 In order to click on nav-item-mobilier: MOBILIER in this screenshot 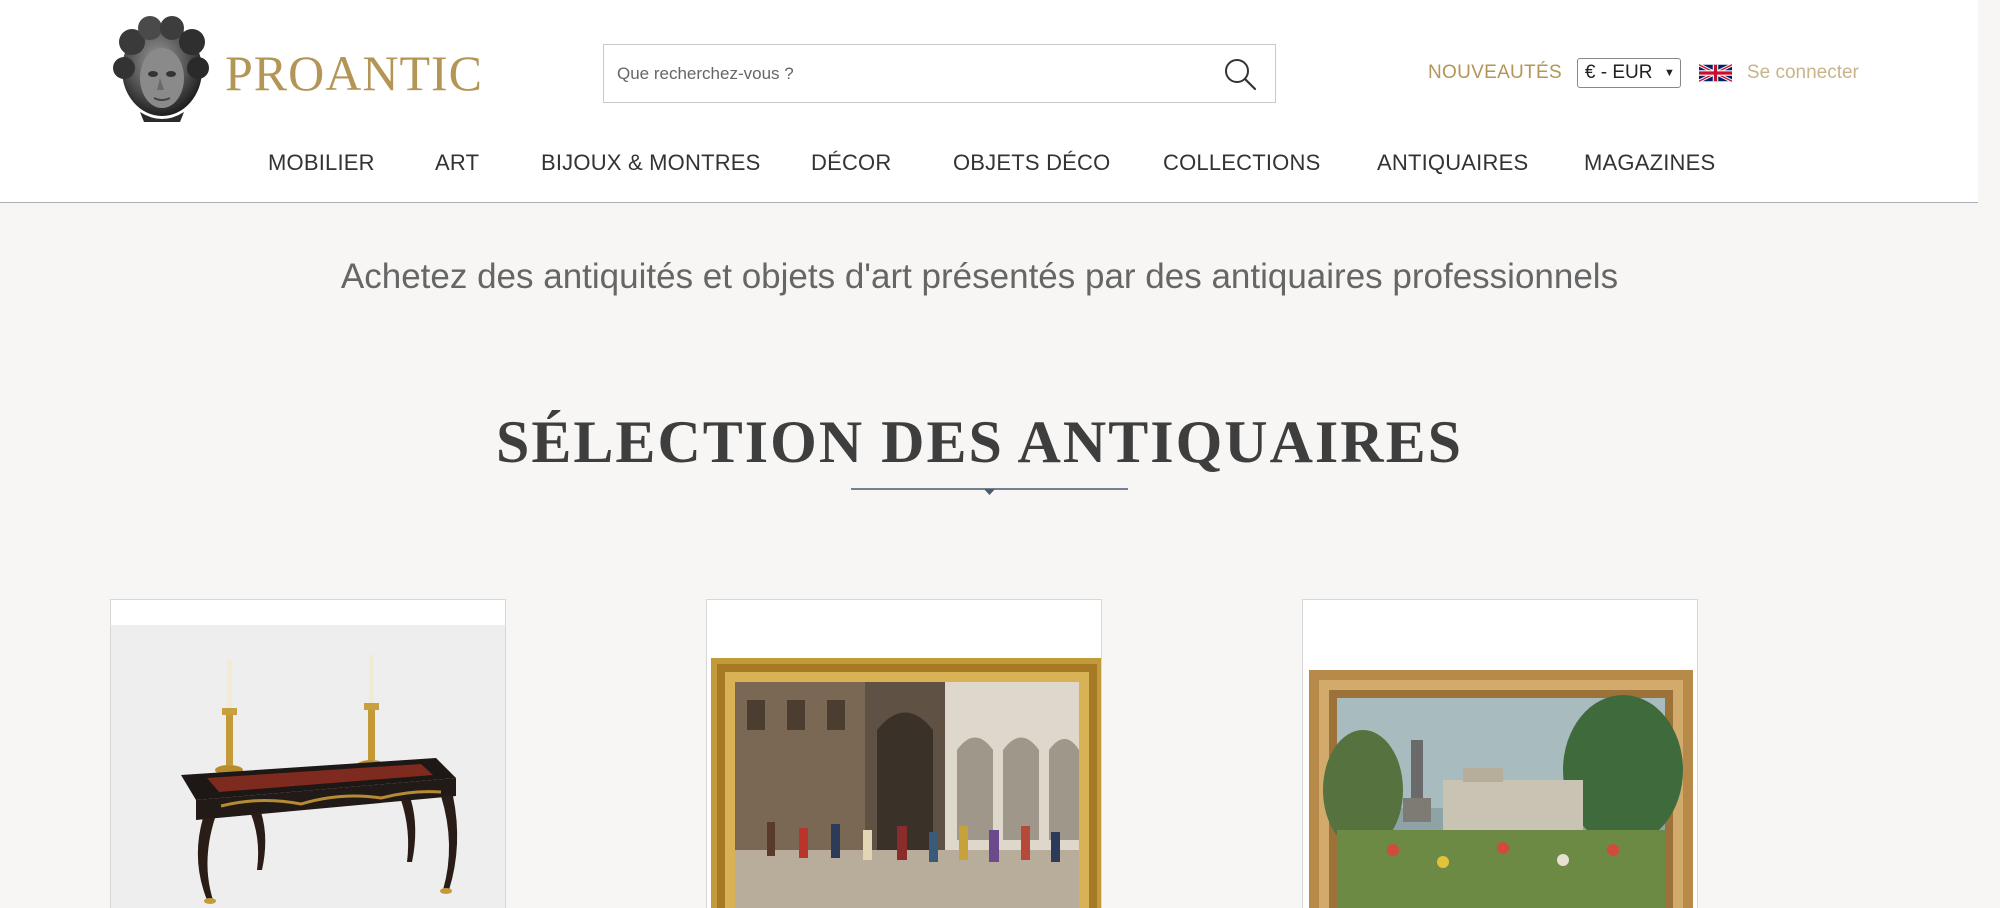, I will do `click(321, 163)`.